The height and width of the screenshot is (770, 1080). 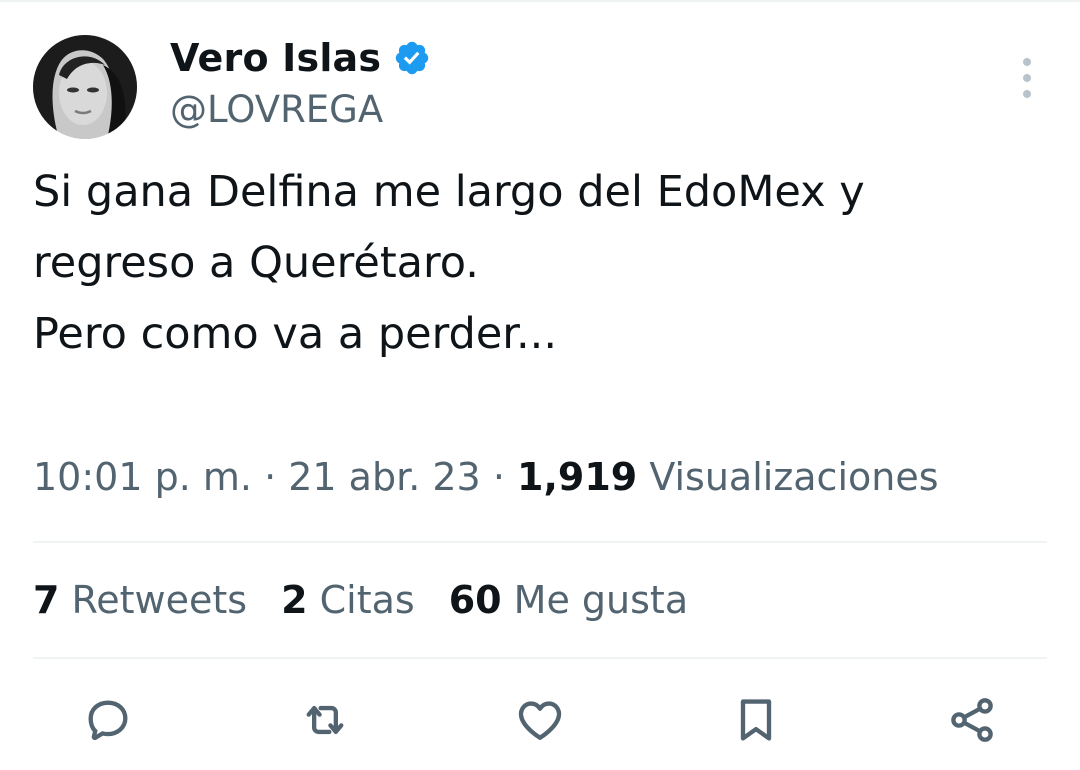 What do you see at coordinates (449, 192) in the screenshot?
I see `tweet-text-line: Si gana Delfina me largo del EdoMex y` at bounding box center [449, 192].